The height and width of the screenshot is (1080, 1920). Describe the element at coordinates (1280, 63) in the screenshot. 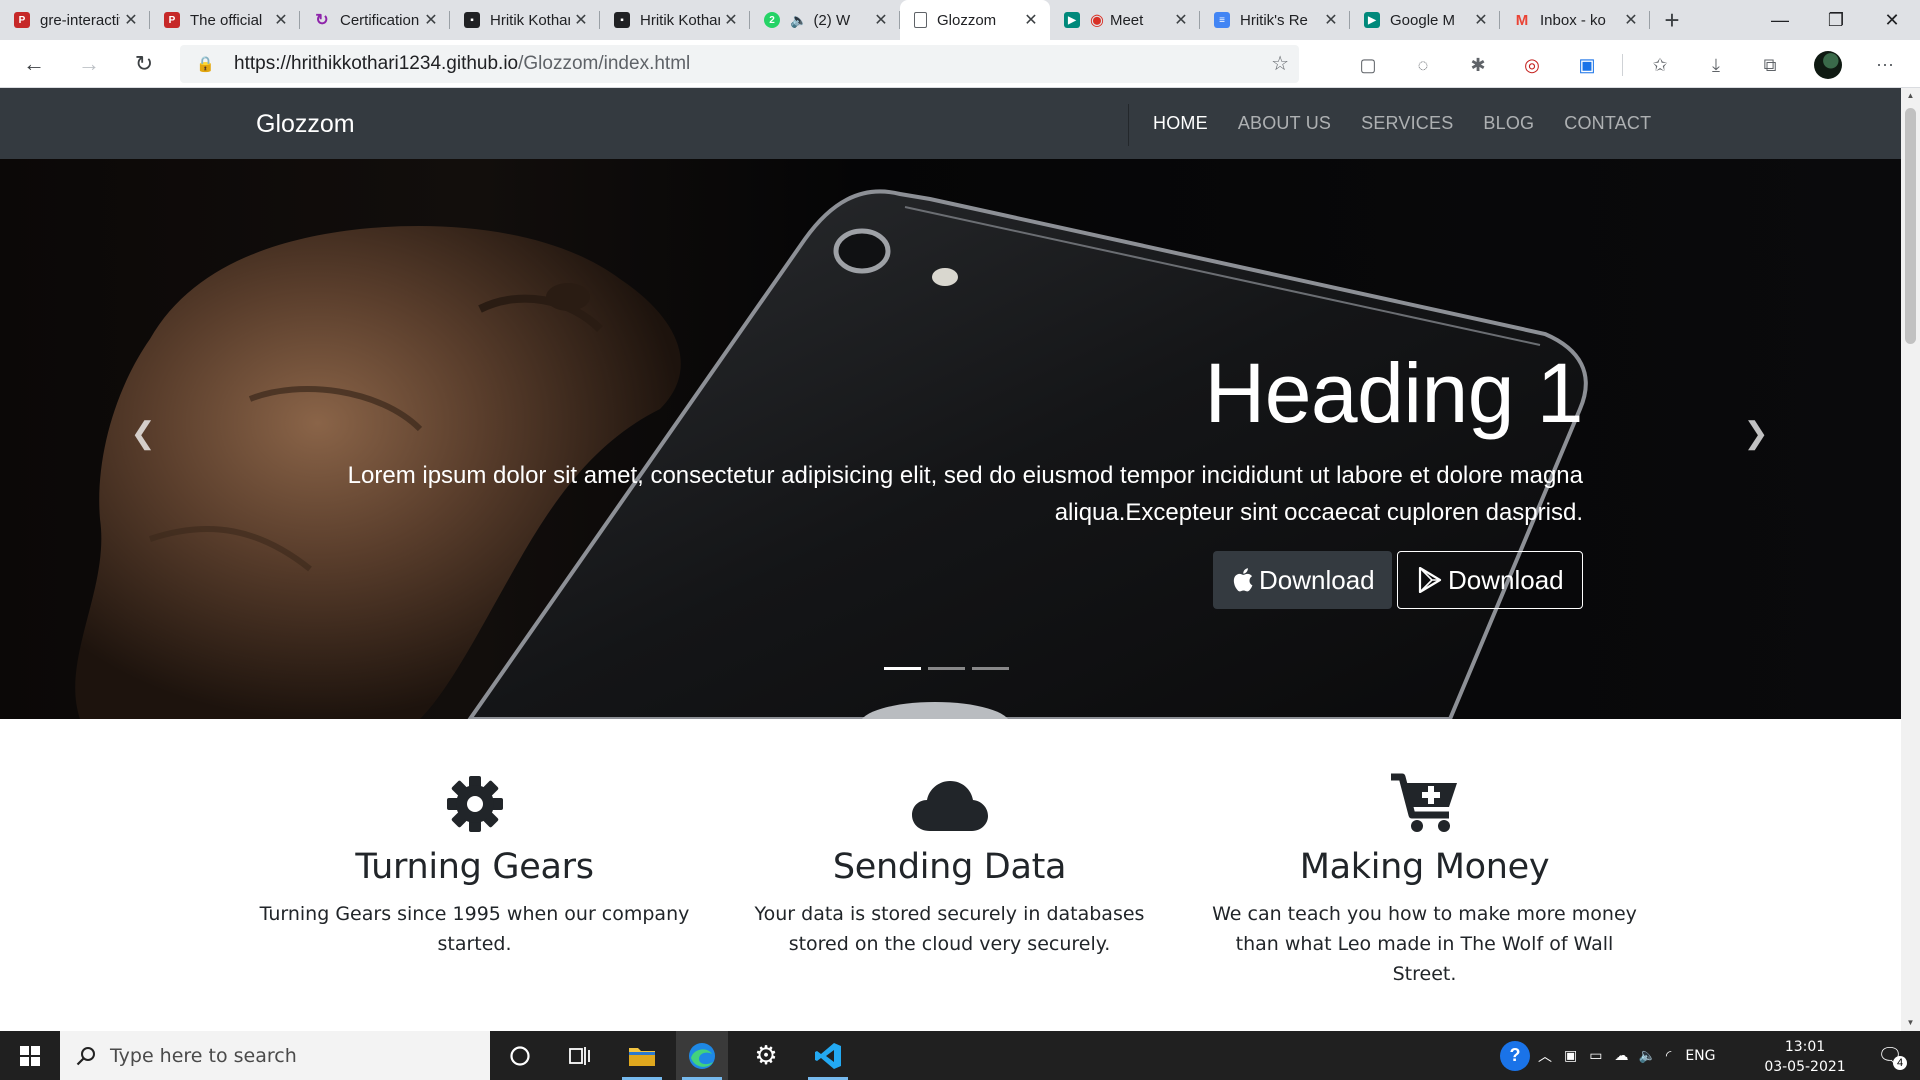

I see `add-favorite-icon: ☆` at that location.